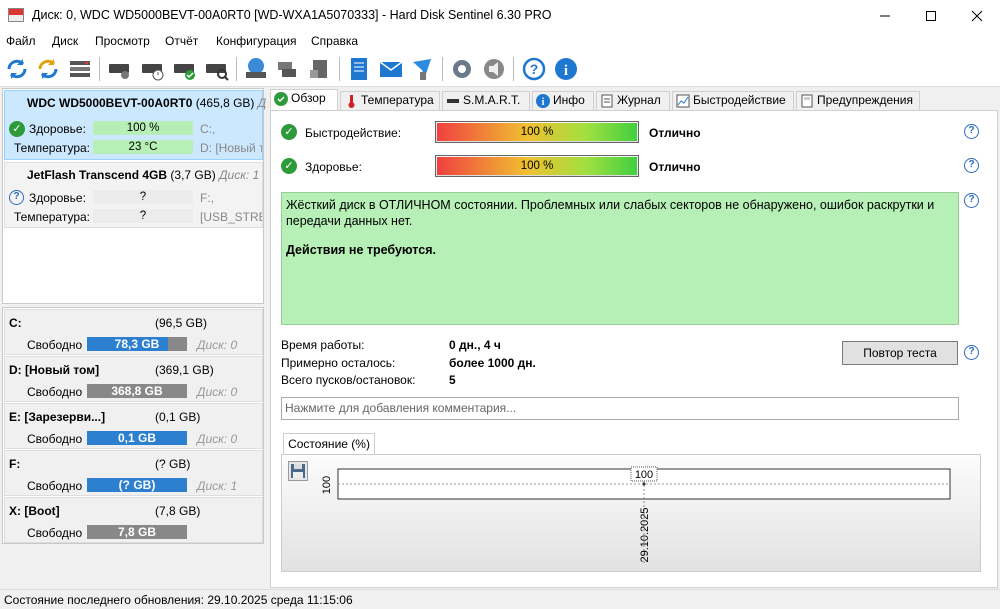 This screenshot has height=609, width=1000. I want to click on health-status: Отлично, so click(675, 167).